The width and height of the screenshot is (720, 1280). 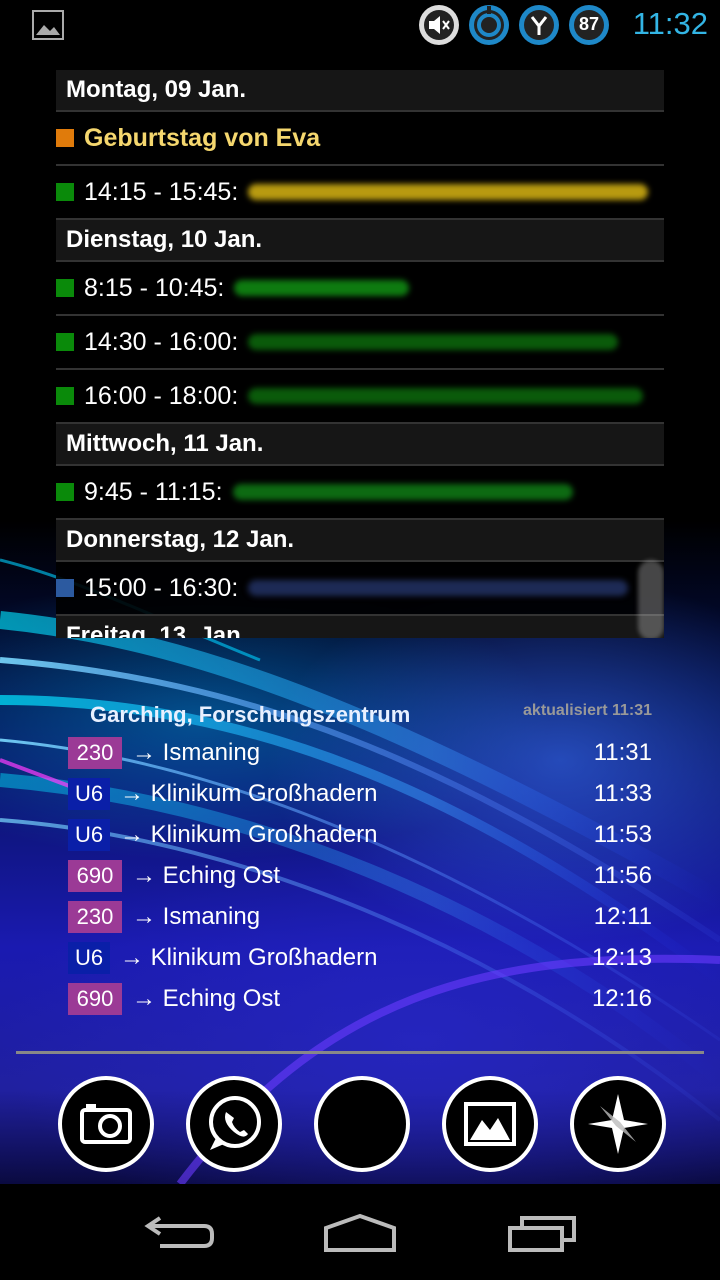 What do you see at coordinates (360, 541) in the screenshot?
I see `calendar-day-header: Donnerstag, 12 Jan.` at bounding box center [360, 541].